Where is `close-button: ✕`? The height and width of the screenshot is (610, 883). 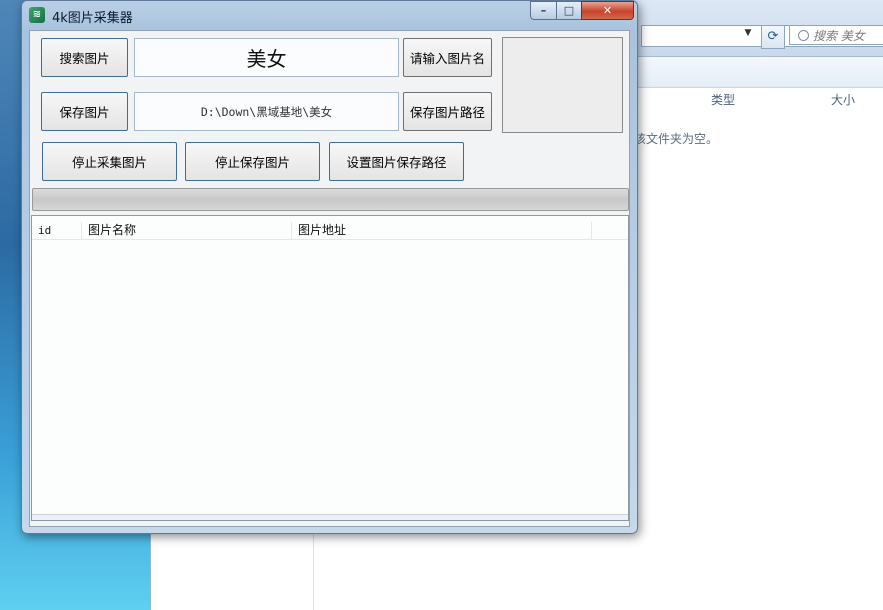 close-button: ✕ is located at coordinates (607, 10).